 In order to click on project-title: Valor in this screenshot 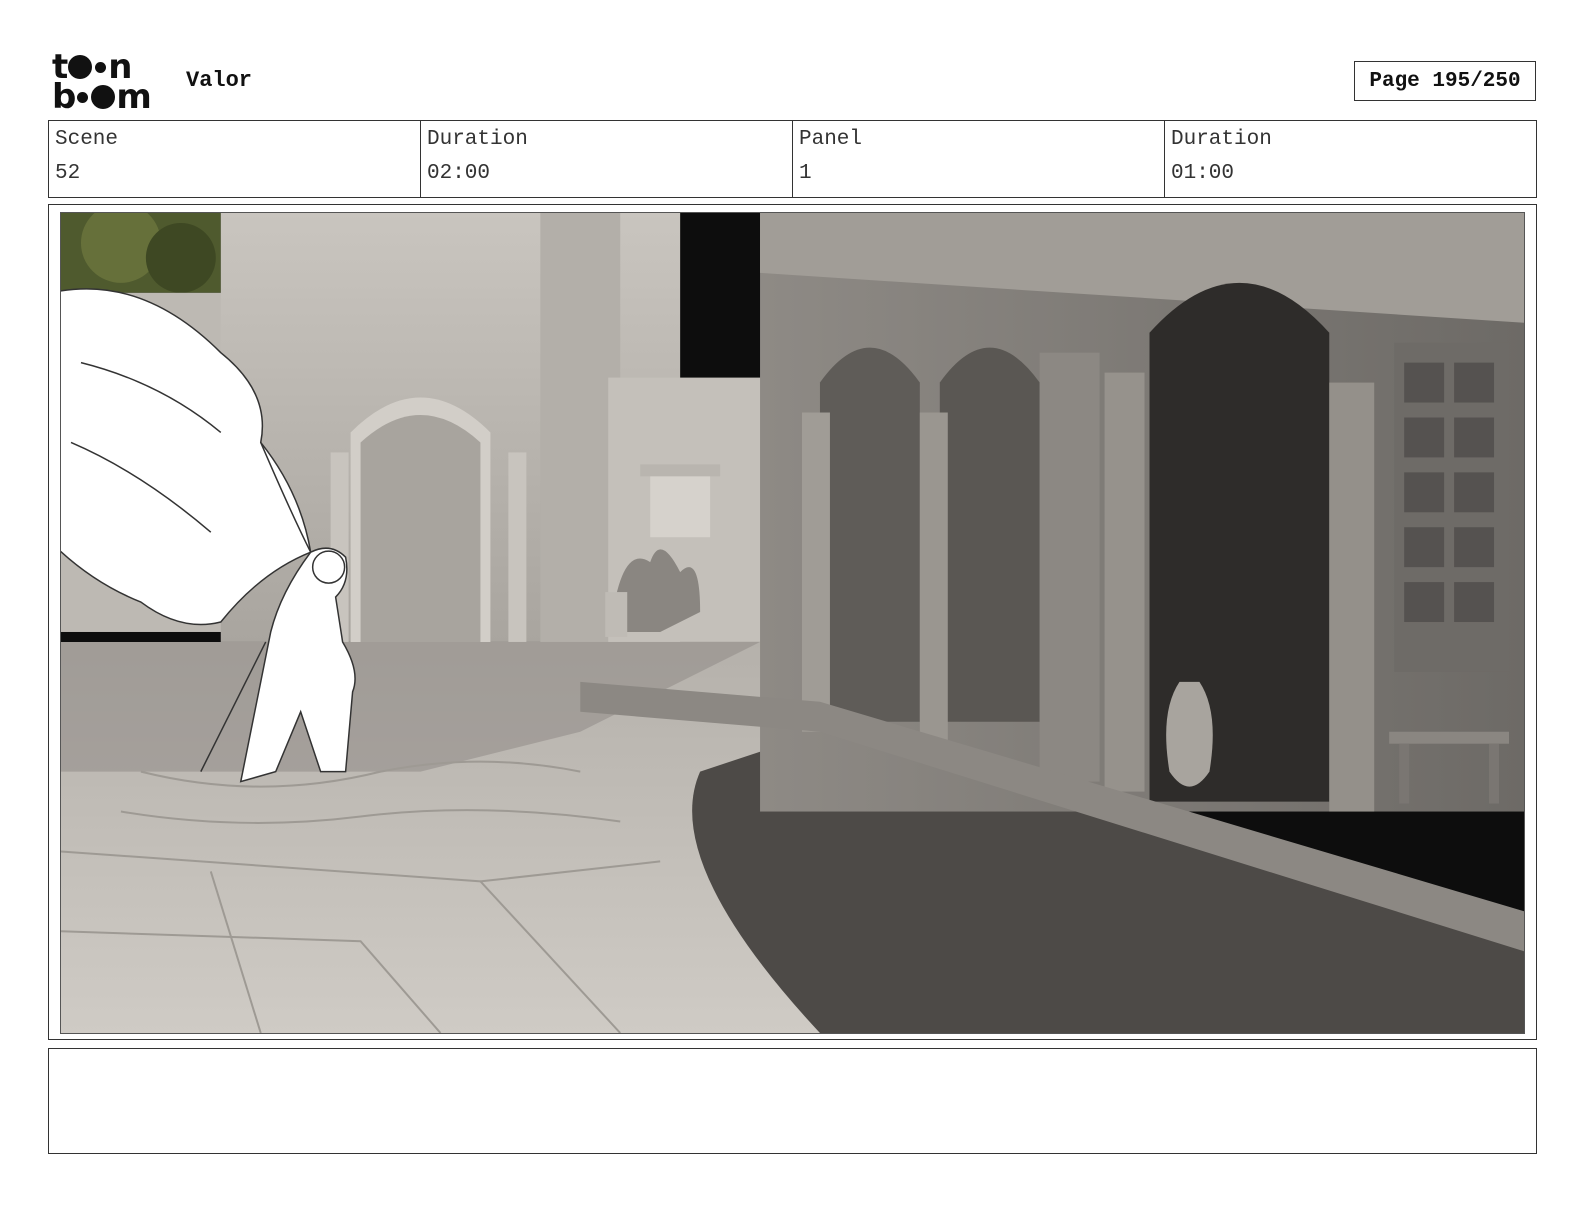, I will do `click(219, 80)`.